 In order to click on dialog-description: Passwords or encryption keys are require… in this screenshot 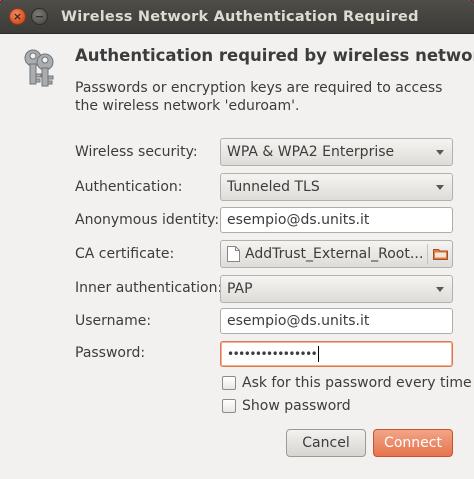, I will do `click(259, 97)`.